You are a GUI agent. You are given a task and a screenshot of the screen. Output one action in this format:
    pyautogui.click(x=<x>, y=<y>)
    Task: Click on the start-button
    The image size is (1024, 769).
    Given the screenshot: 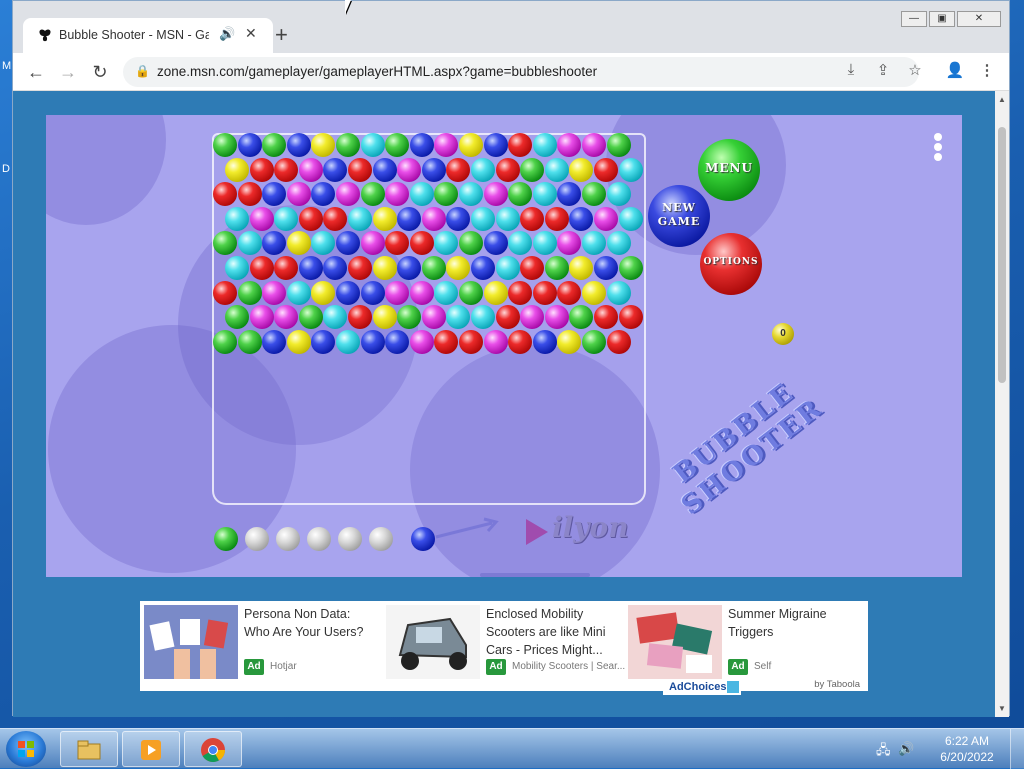 What is the action you would take?
    pyautogui.click(x=26, y=749)
    